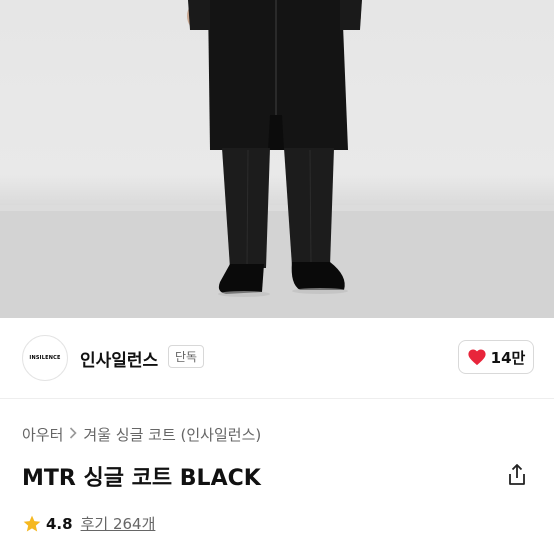  I want to click on heart-icon, so click(477, 357).